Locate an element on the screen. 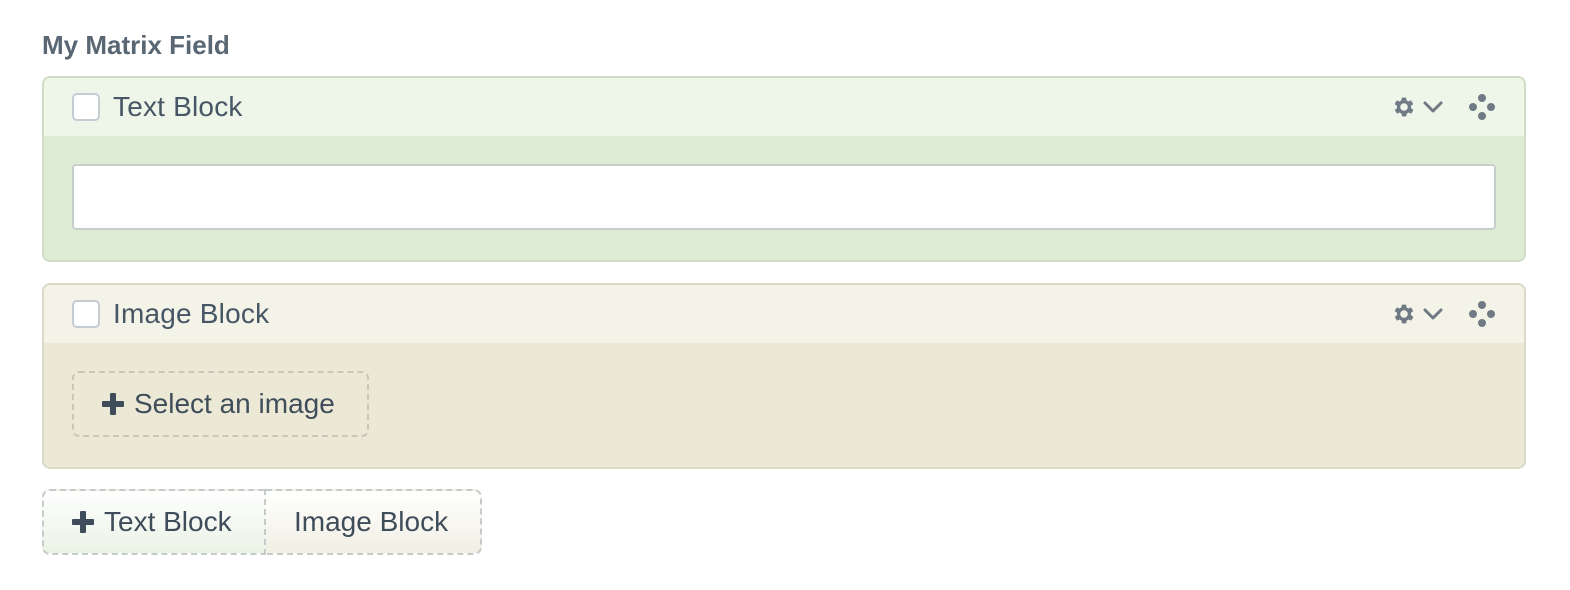 This screenshot has height=590, width=1570. block-header: Text Block is located at coordinates (784, 107).